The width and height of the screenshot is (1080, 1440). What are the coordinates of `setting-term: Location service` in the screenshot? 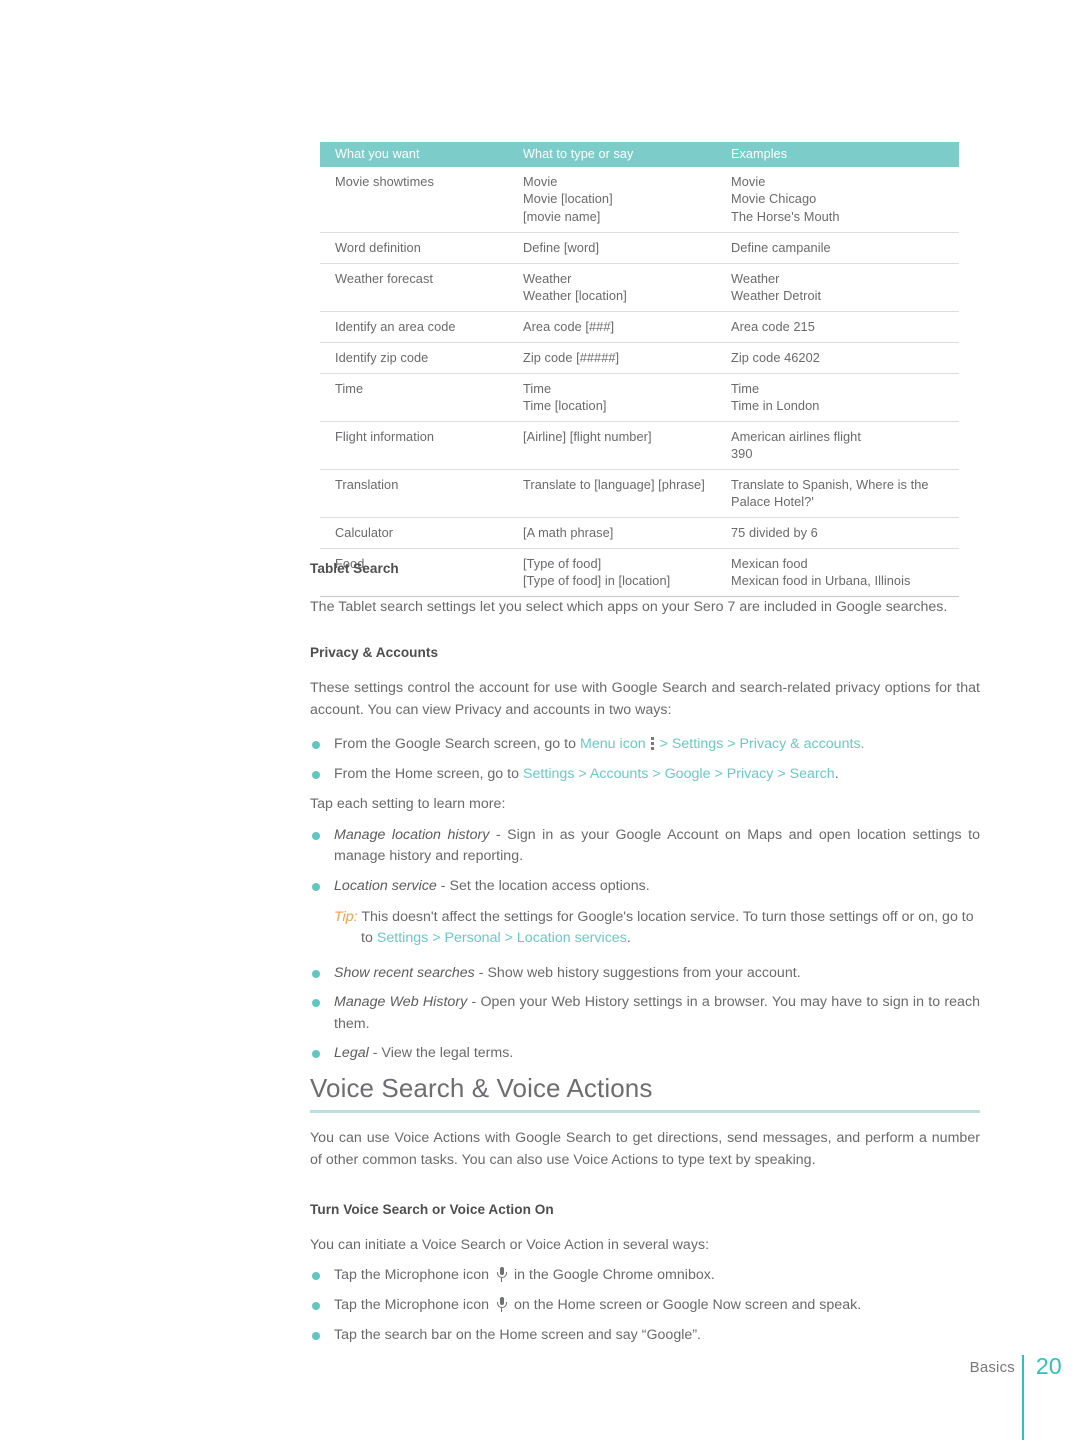 It's located at (385, 885).